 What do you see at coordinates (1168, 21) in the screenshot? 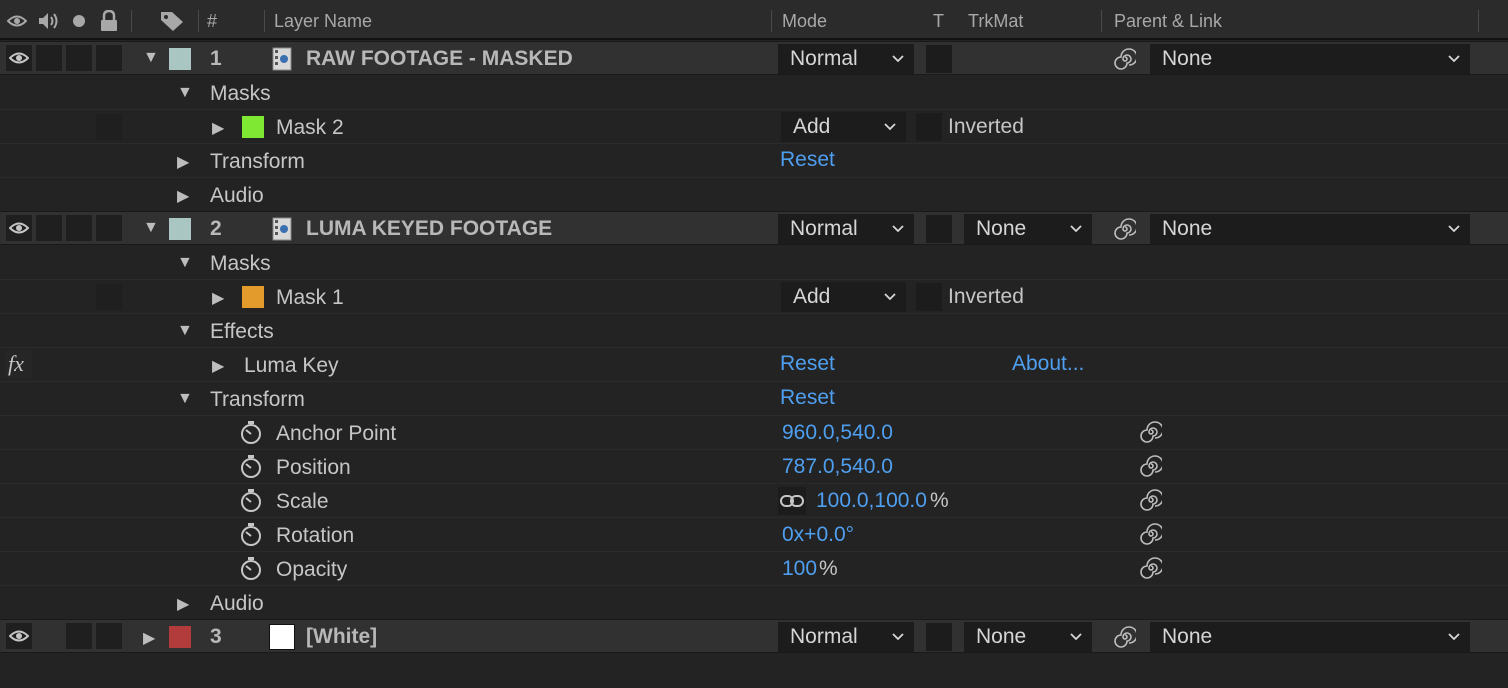
I see `header-parent-link: Parent & Link` at bounding box center [1168, 21].